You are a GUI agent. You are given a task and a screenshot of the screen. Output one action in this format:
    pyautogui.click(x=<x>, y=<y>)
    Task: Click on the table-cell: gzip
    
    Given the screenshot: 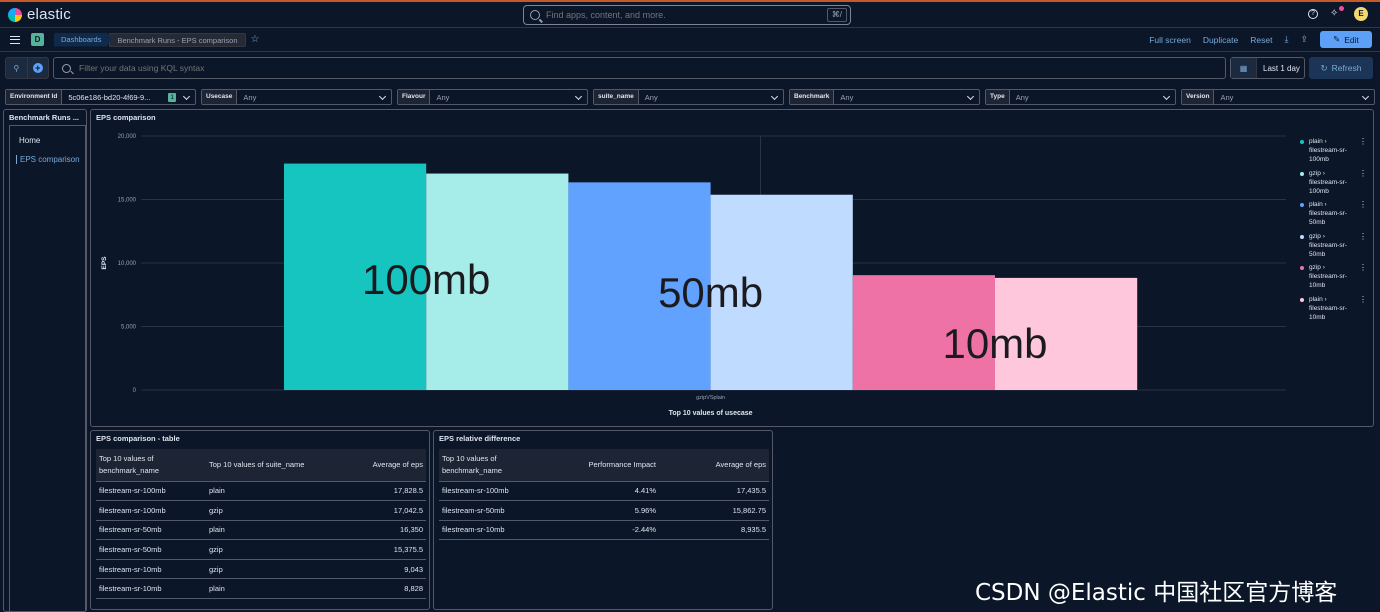 What is the action you would take?
    pyautogui.click(x=261, y=569)
    